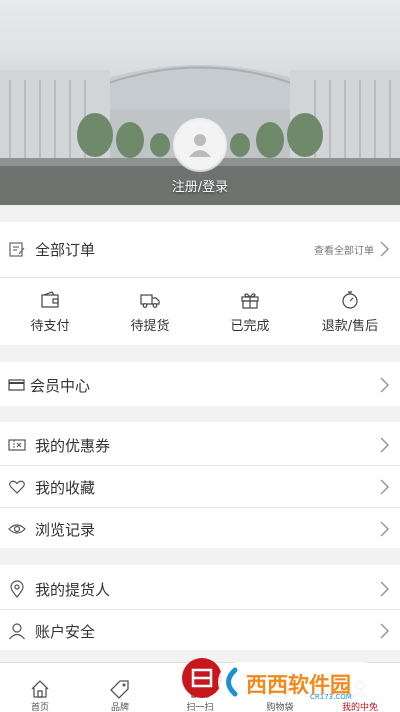 The height and width of the screenshot is (712, 400). I want to click on gift-icon, so click(250, 301).